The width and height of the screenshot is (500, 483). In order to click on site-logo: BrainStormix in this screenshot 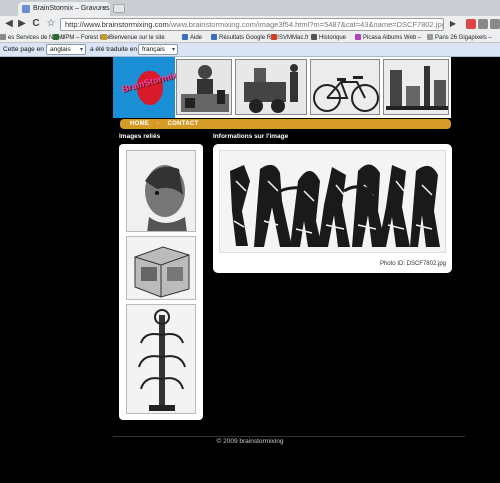, I will do `click(145, 87)`.